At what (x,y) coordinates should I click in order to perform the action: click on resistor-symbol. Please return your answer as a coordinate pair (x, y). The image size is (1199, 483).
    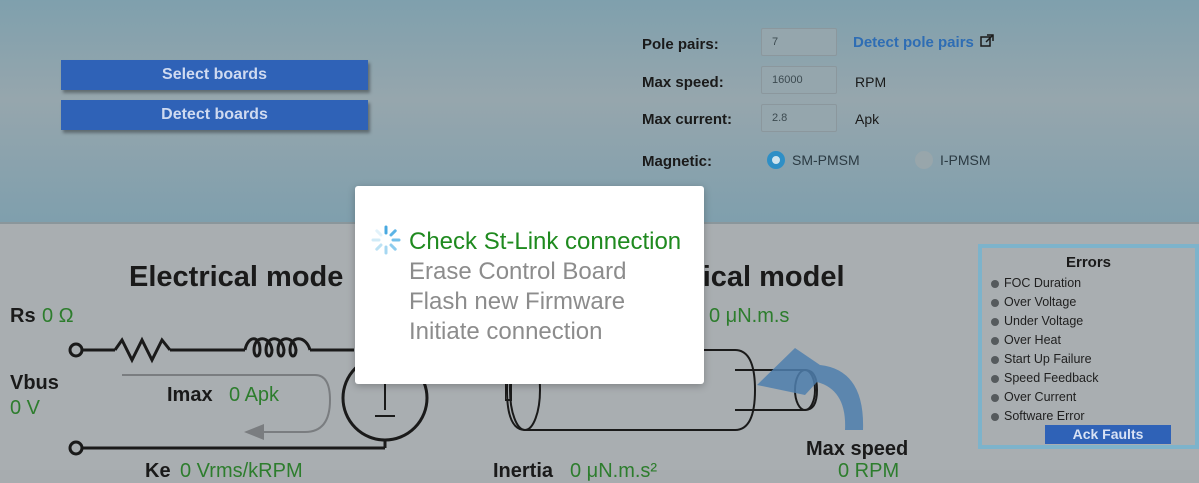
    Looking at the image, I should click on (142, 350).